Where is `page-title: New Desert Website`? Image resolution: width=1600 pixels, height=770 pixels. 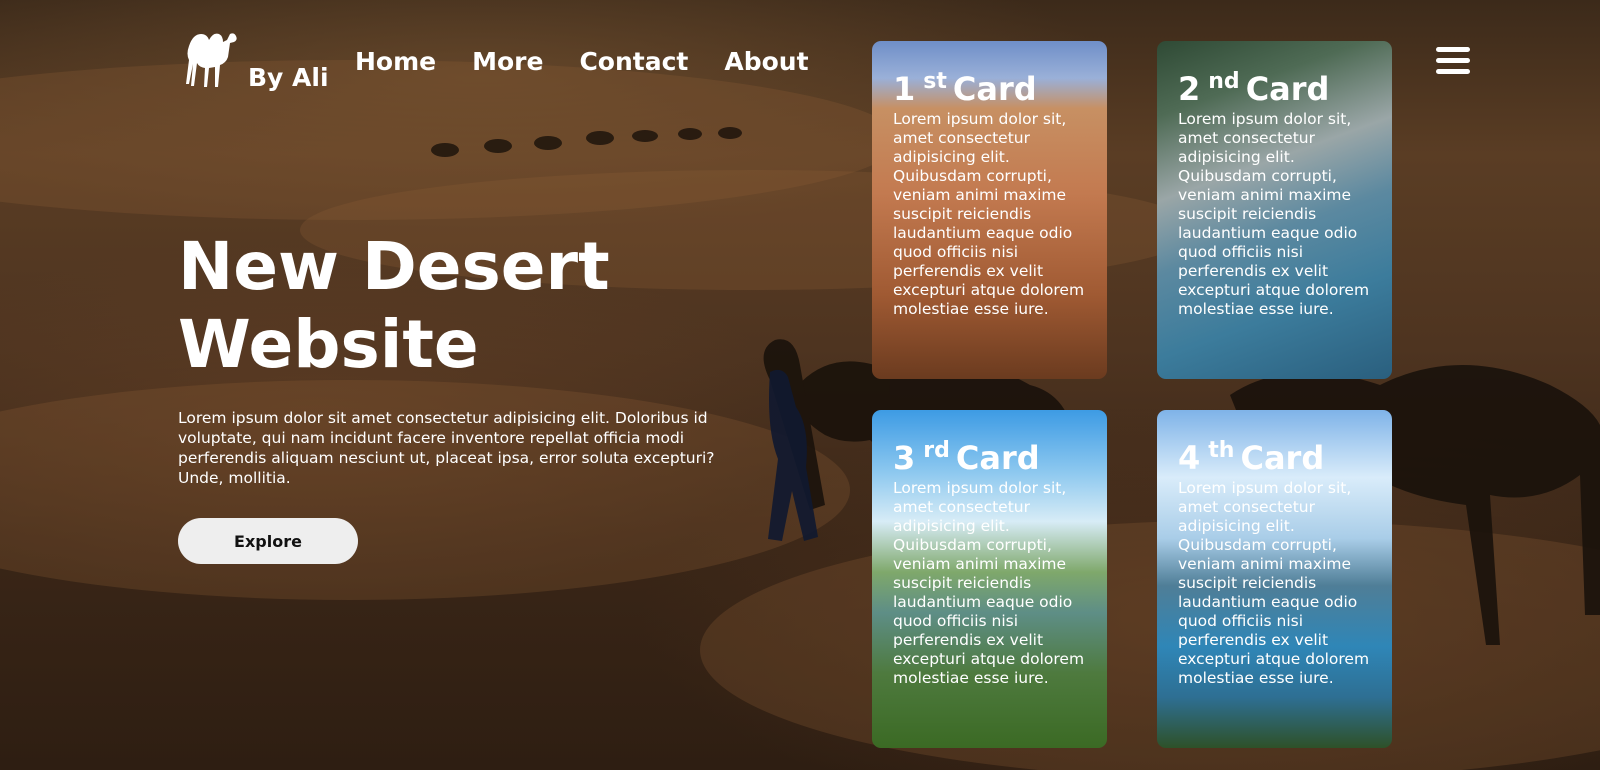
page-title: New Desert Website is located at coordinates (394, 305).